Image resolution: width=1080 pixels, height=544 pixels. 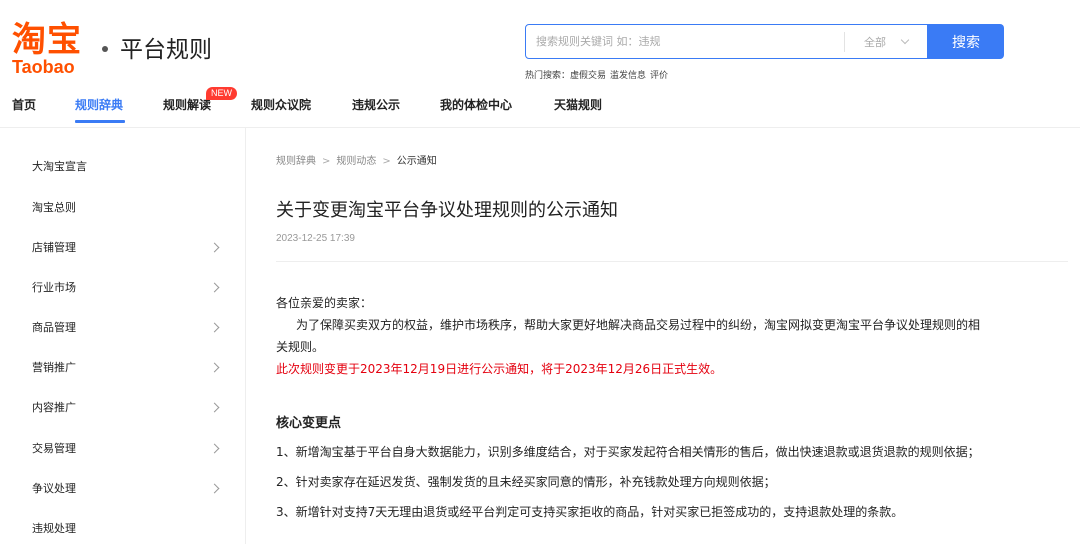 I want to click on sidebar-item-content-promotion: 内容推广, so click(x=127, y=407).